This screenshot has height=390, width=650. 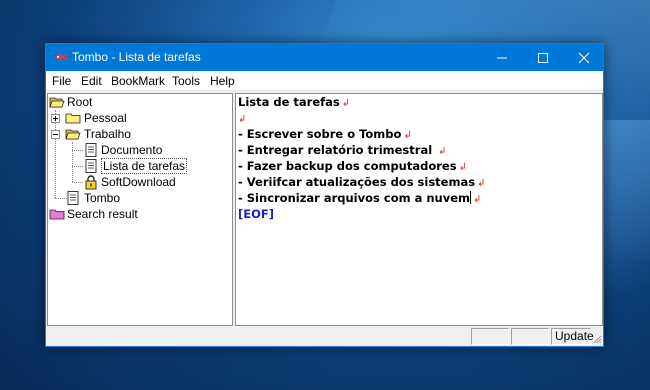 I want to click on editor-line-text: Lista de tarefas, so click(x=289, y=102).